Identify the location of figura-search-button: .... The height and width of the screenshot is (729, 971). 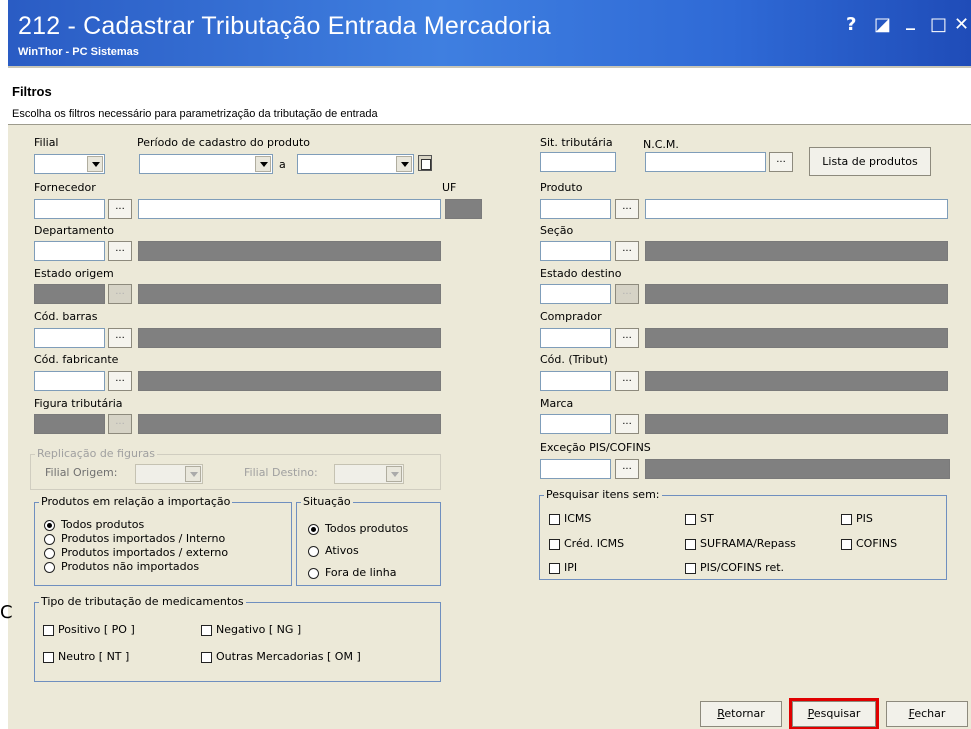
(120, 424).